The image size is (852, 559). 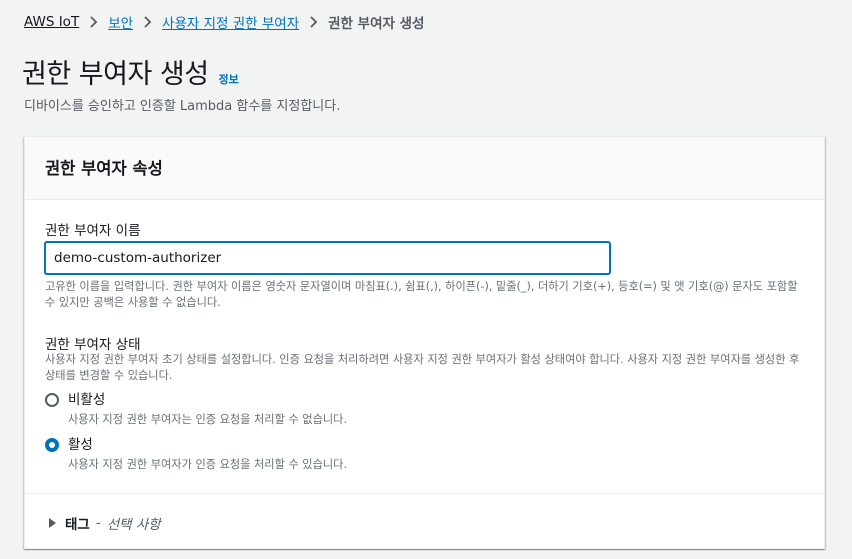 What do you see at coordinates (230, 22) in the screenshot?
I see `breadcrumb-custom-authorizers: 사용자 지정 권한 부여자` at bounding box center [230, 22].